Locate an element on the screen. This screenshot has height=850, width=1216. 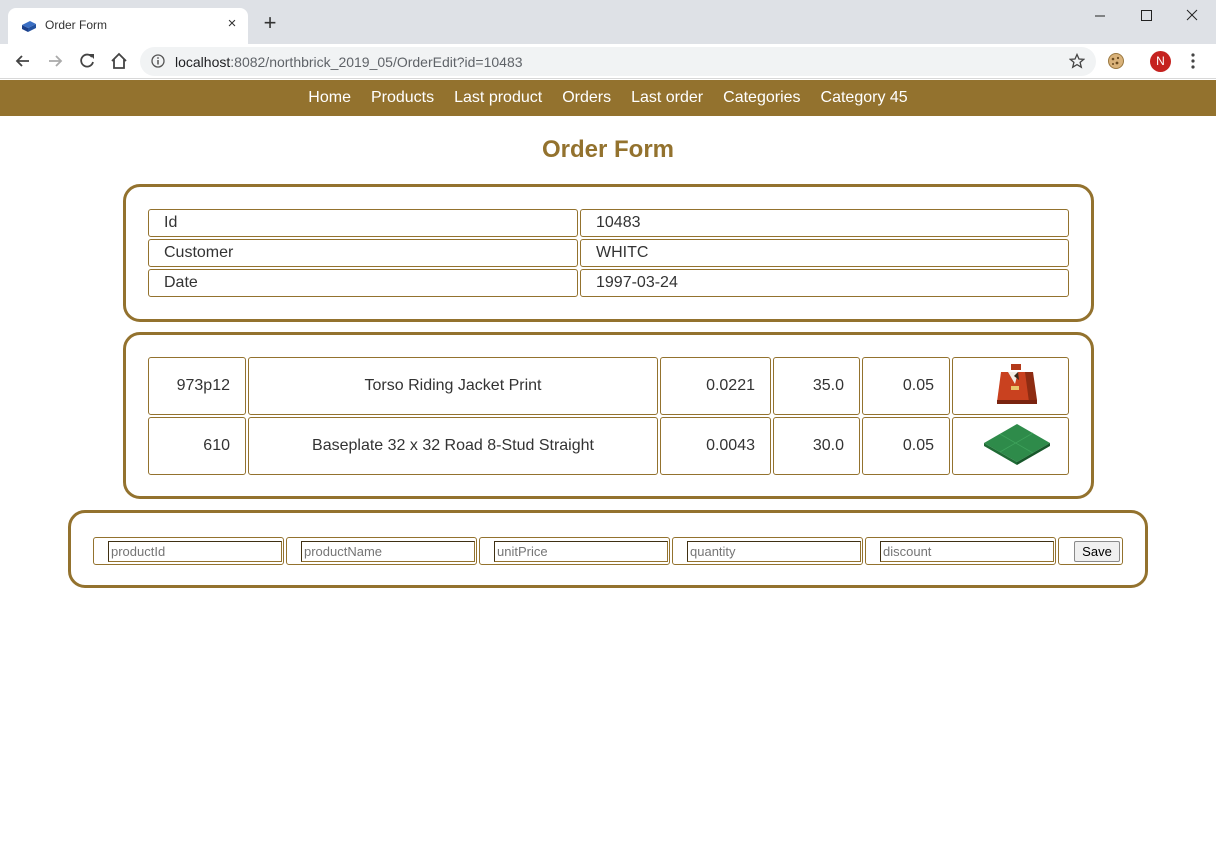
line-quantity: 35.0 is located at coordinates (816, 386).